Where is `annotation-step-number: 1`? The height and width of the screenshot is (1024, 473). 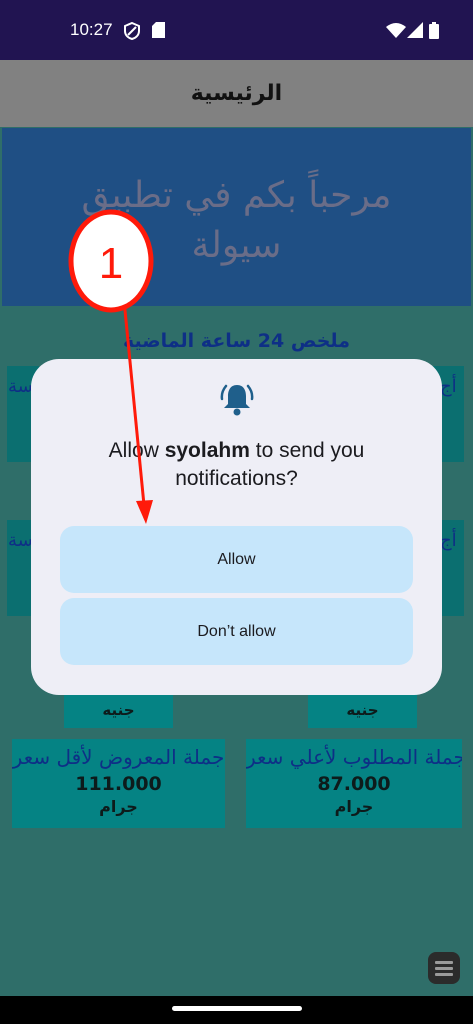 annotation-step-number: 1 is located at coordinates (111, 263).